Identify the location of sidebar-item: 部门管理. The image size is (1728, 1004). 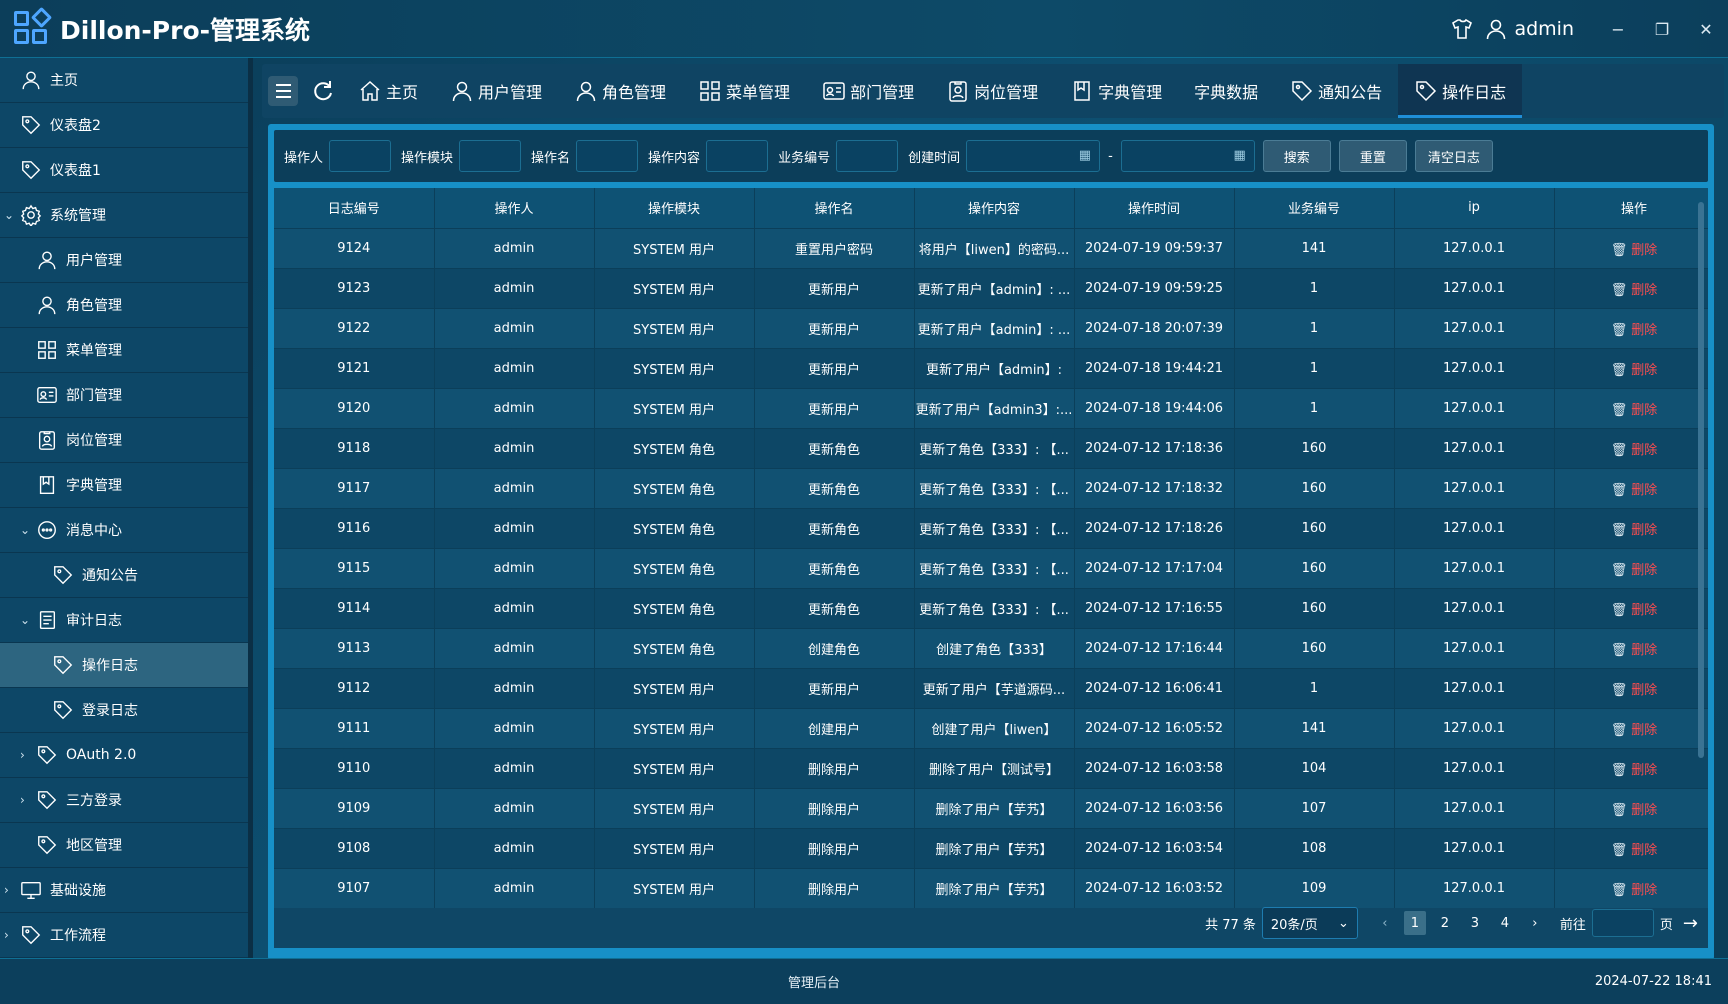
(124, 395).